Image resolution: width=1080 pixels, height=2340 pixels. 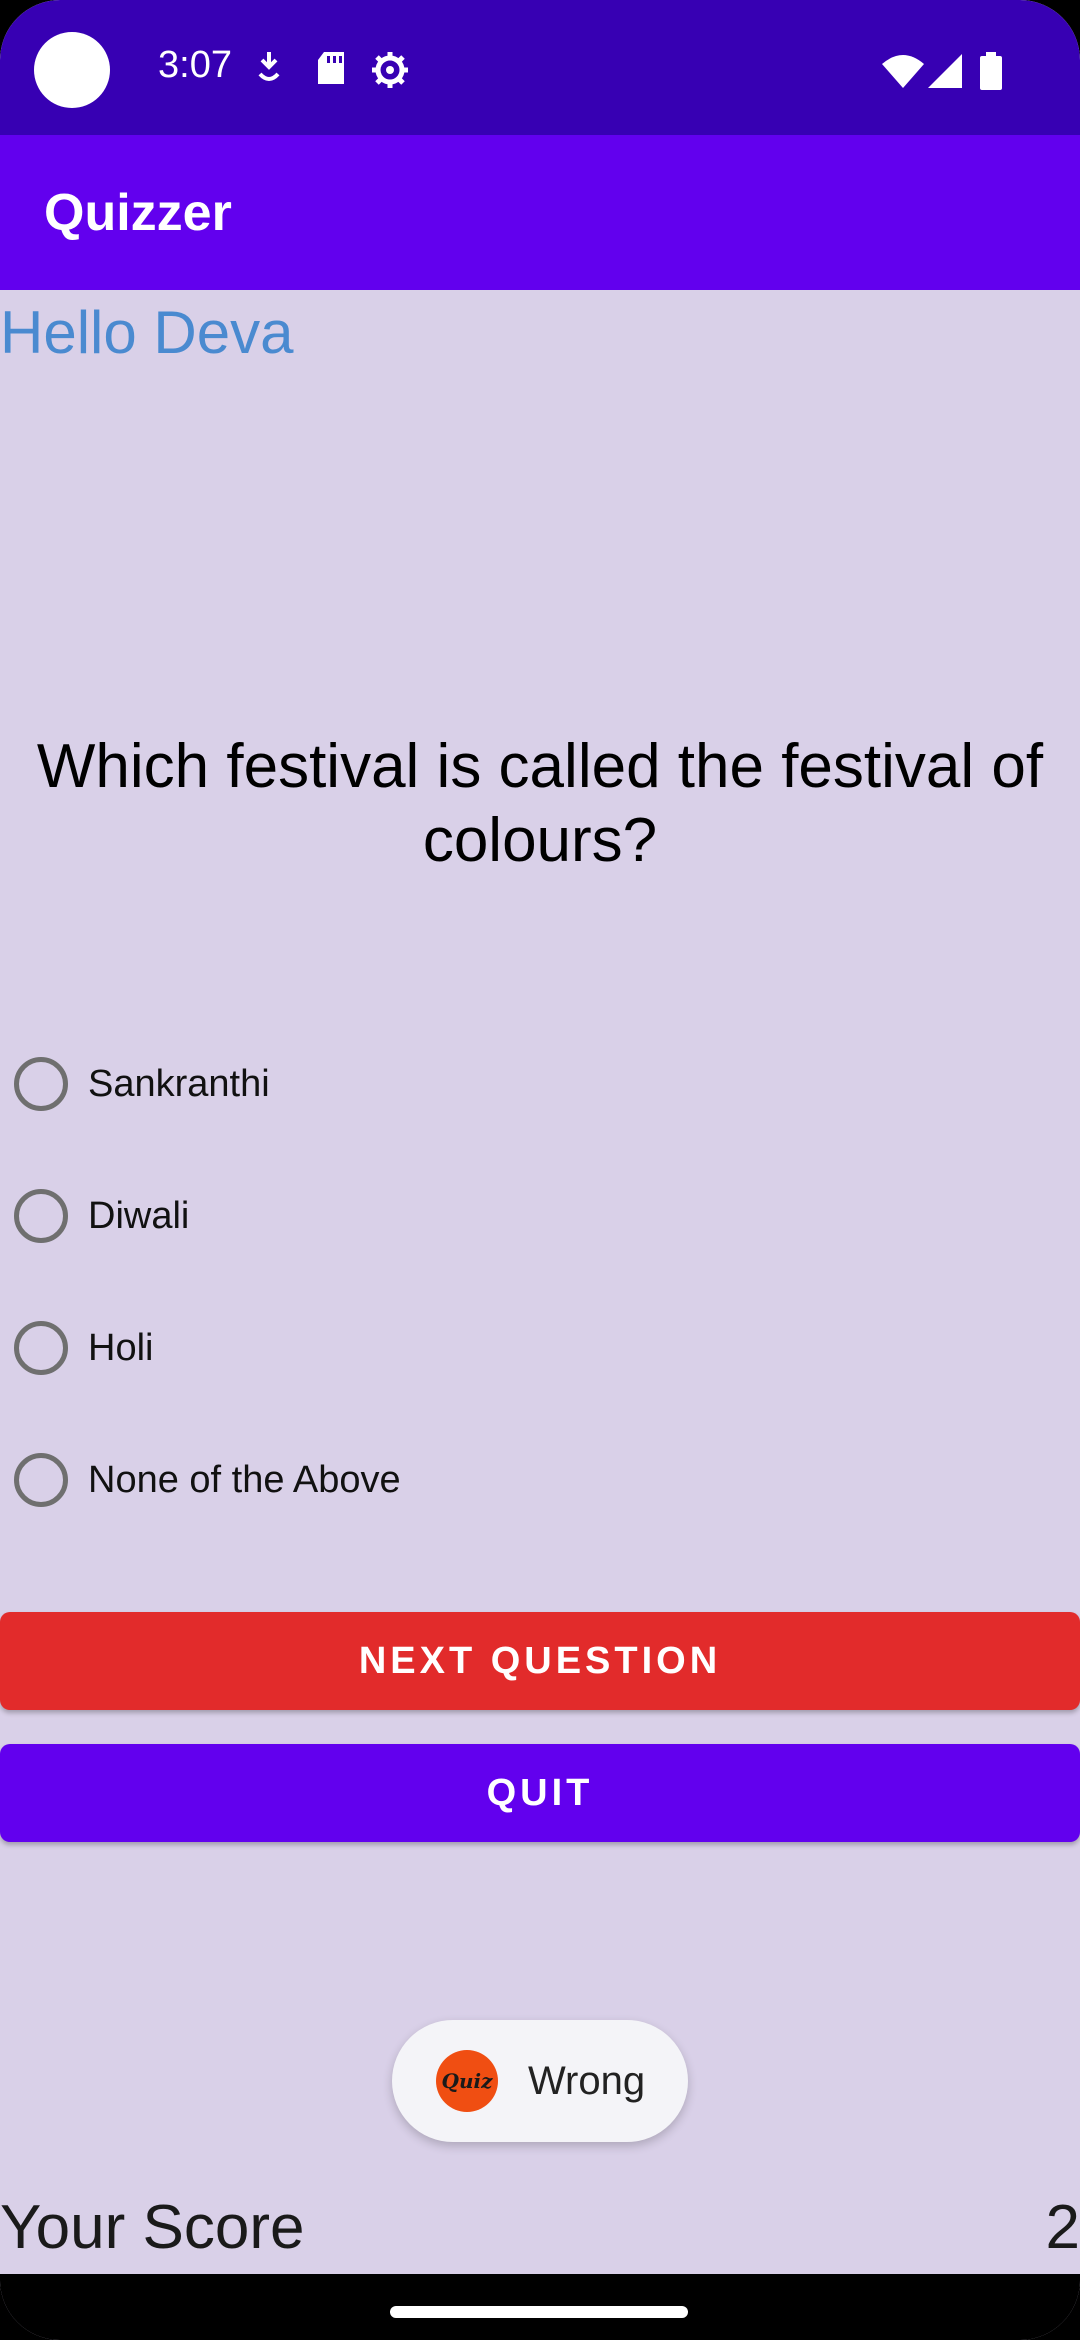 I want to click on app-bar: Quizzer, so click(x=540, y=212).